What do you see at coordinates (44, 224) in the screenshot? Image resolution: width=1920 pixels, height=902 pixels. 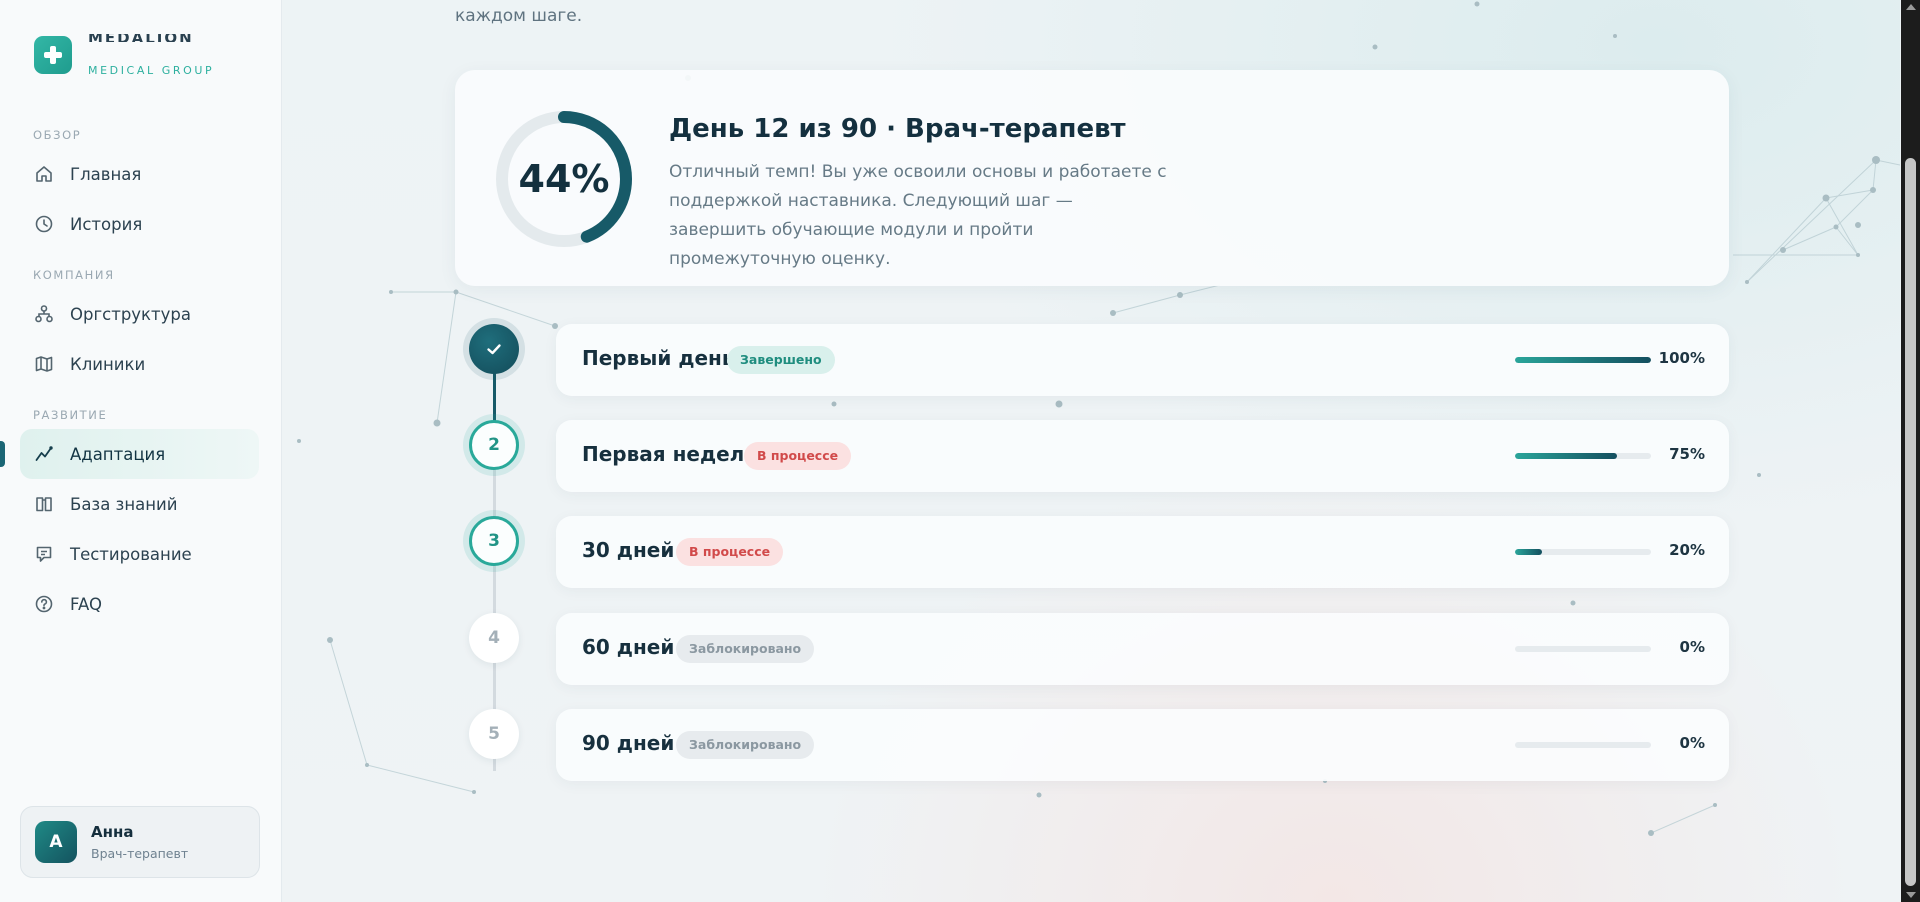 I see `clock-icon` at bounding box center [44, 224].